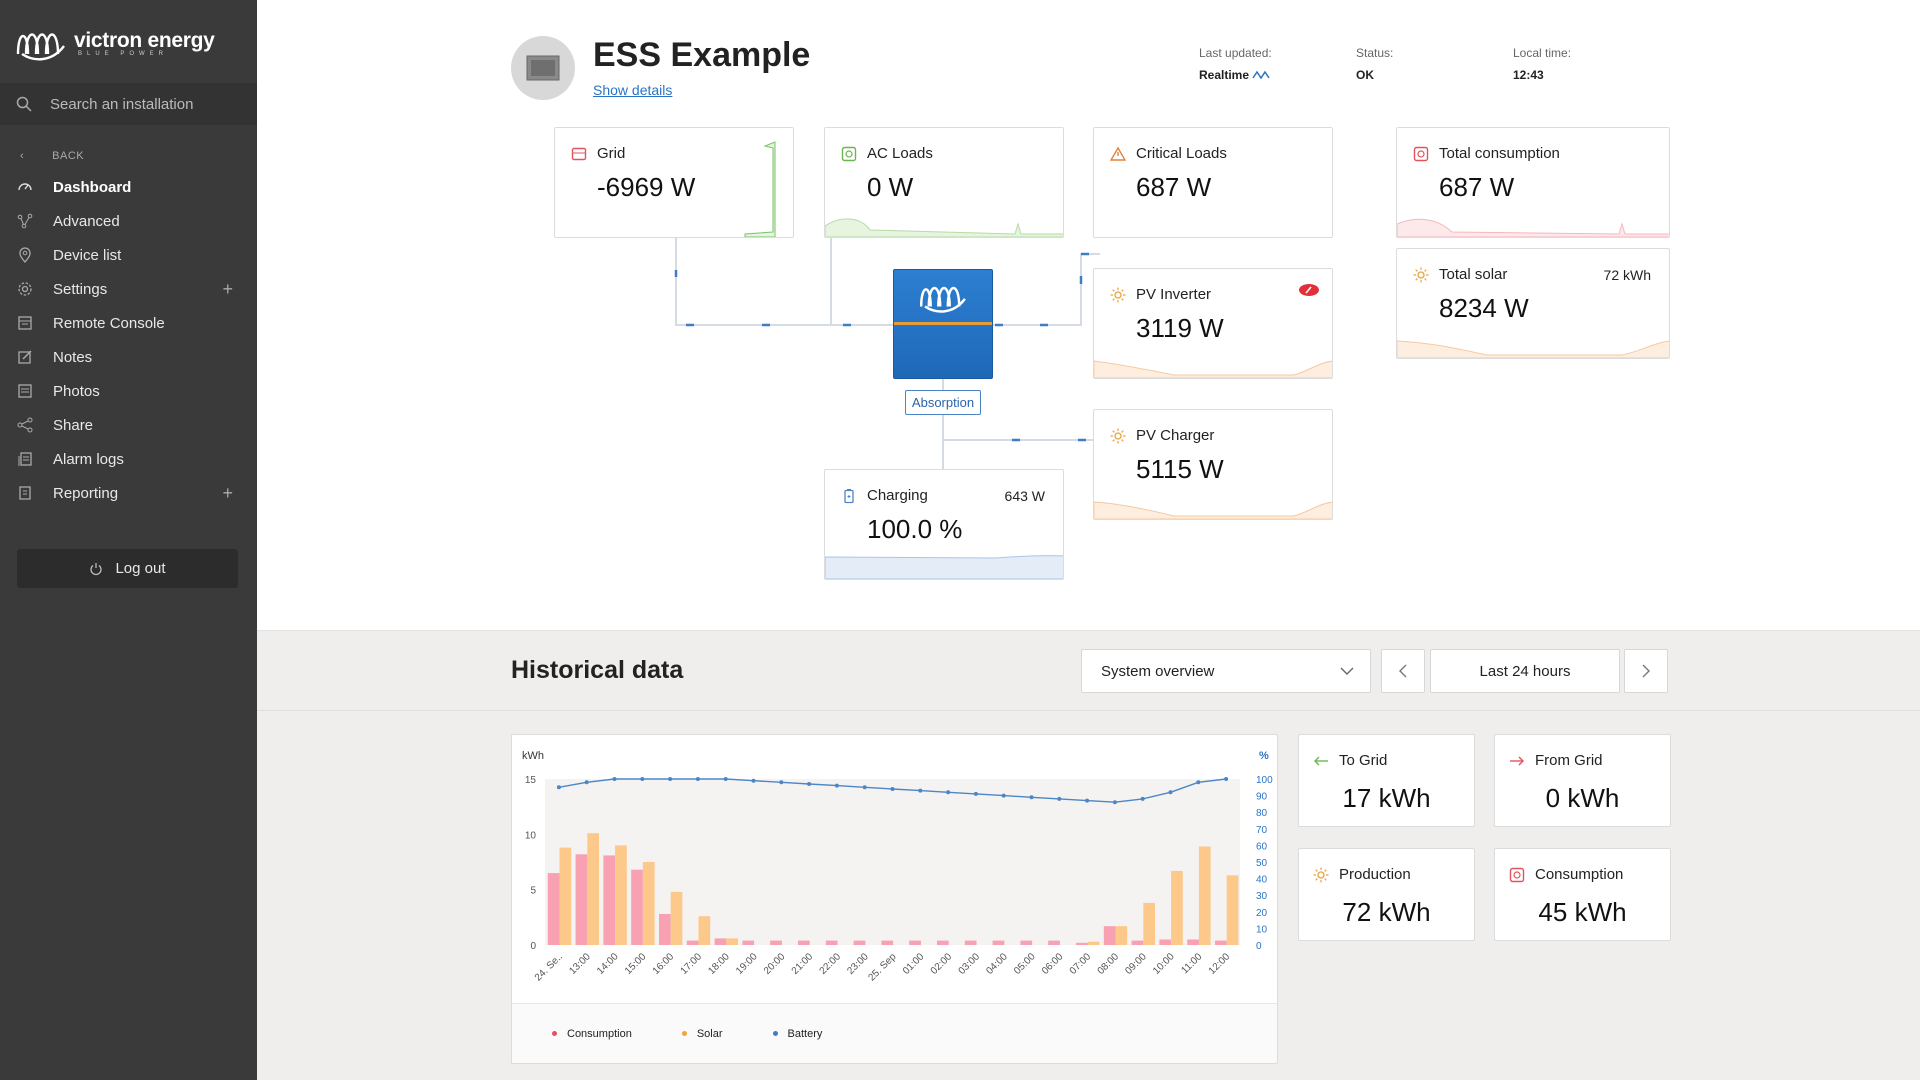  I want to click on y-tick-label: 5, so click(533, 891).